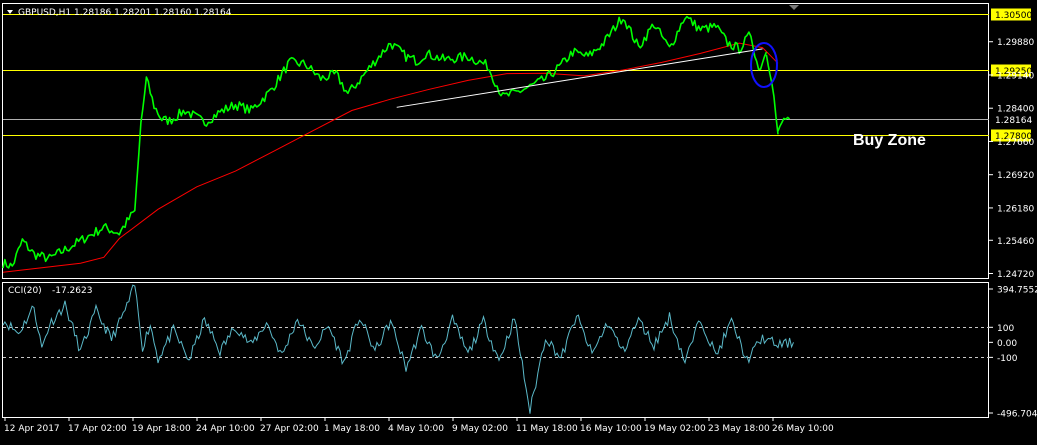 This screenshot has width=1037, height=445. Describe the element at coordinates (1015, 242) in the screenshot. I see `price-tick-label: 1.25460` at that location.